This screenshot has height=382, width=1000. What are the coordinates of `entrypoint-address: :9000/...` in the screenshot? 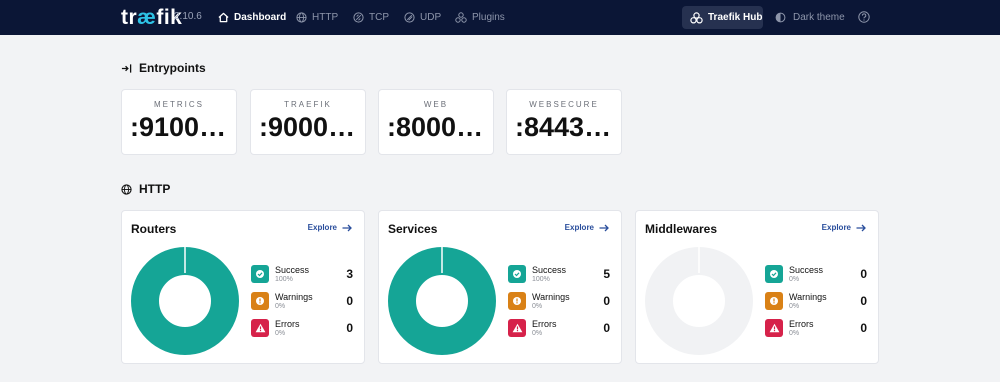 It's located at (309, 127).